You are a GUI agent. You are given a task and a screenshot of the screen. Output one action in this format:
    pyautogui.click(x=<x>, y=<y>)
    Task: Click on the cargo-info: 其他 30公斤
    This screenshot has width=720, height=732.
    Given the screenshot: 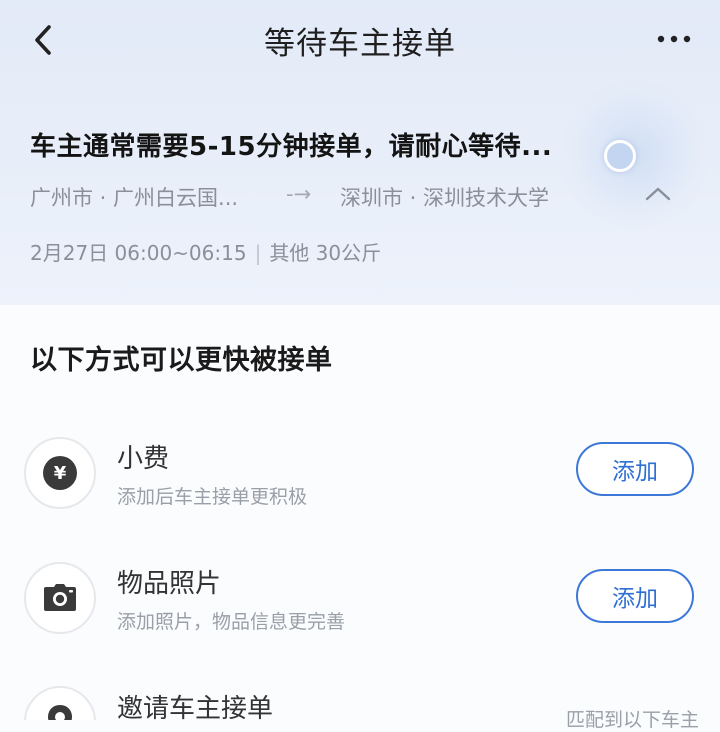 What is the action you would take?
    pyautogui.click(x=325, y=253)
    